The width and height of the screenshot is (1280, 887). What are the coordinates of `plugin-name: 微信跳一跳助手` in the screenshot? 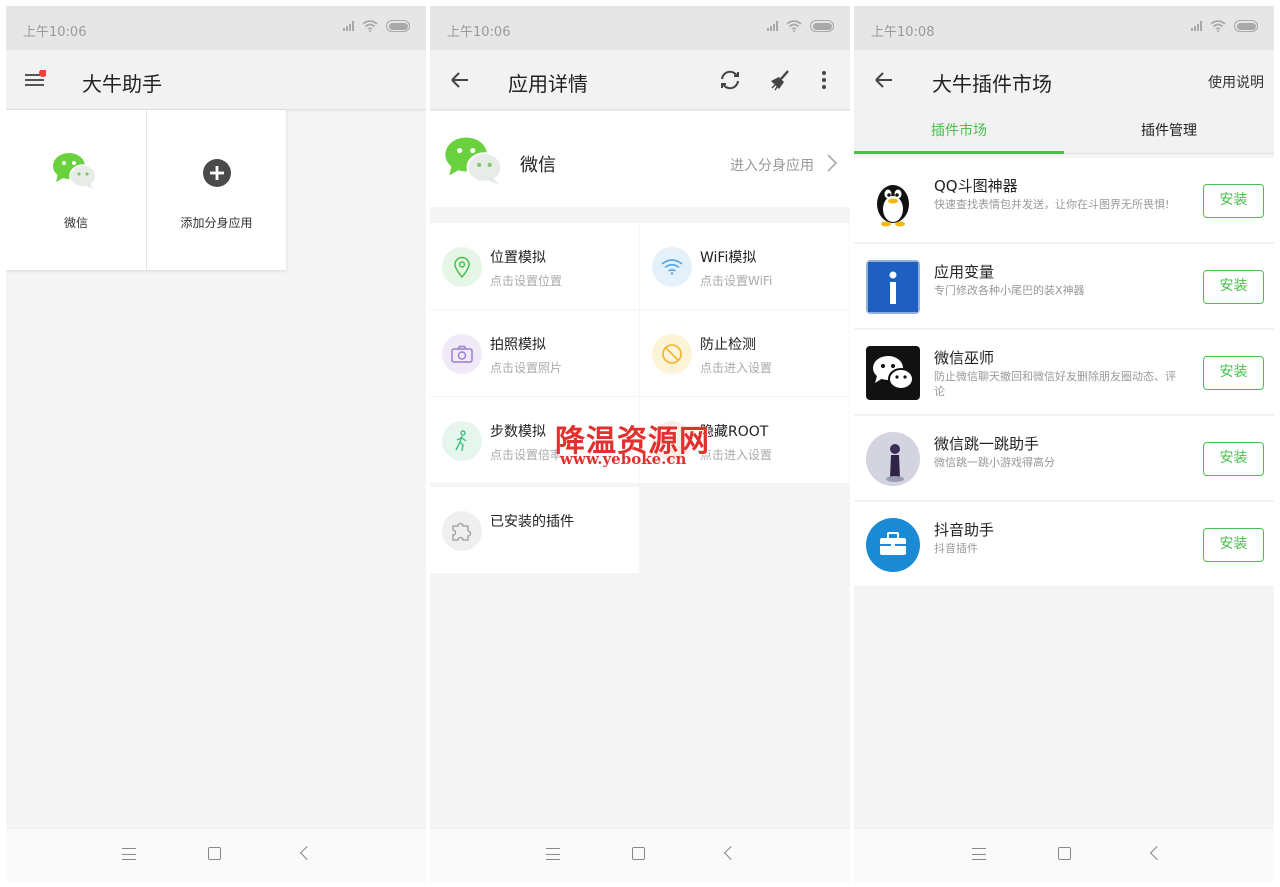 It's located at (987, 444).